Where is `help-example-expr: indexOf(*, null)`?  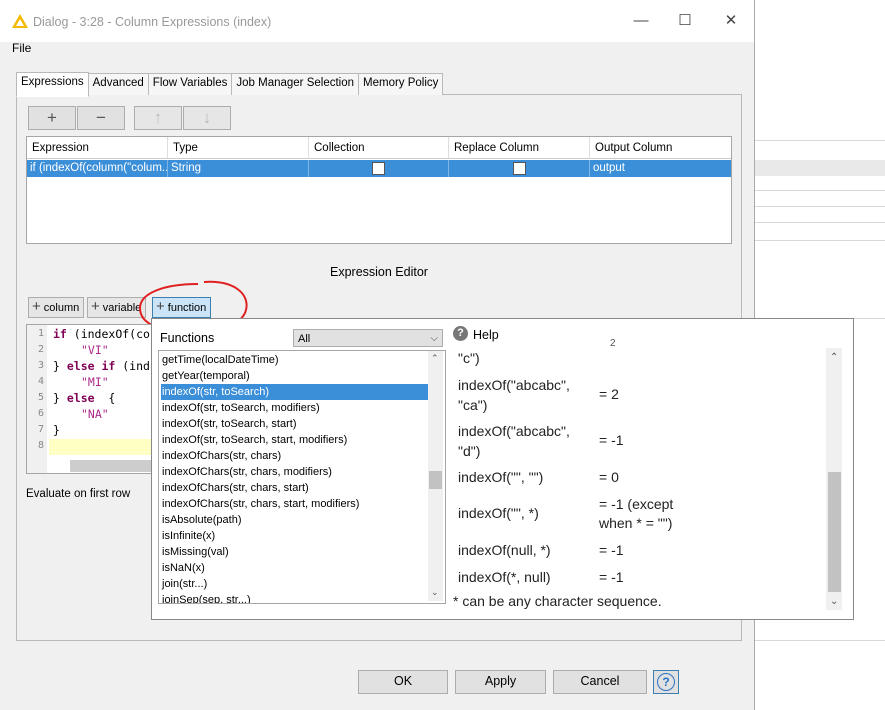 help-example-expr: indexOf(*, null) is located at coordinates (504, 577).